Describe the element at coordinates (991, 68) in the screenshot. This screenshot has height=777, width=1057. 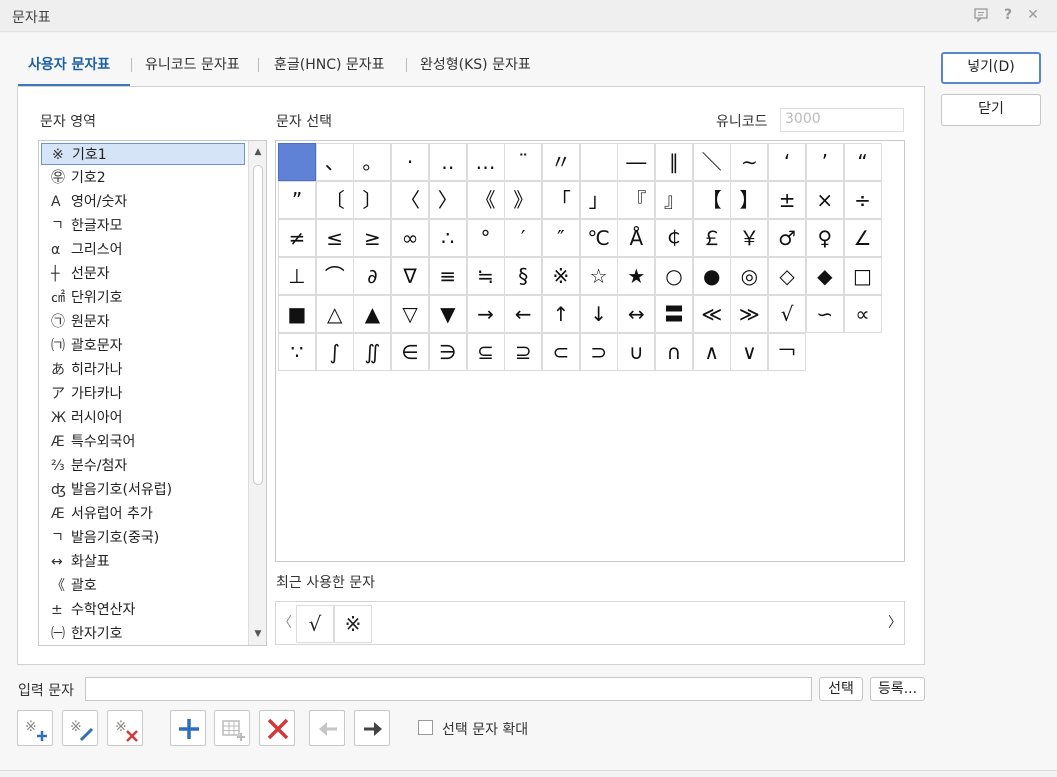
I see `insert-button: 넣기(D)` at that location.